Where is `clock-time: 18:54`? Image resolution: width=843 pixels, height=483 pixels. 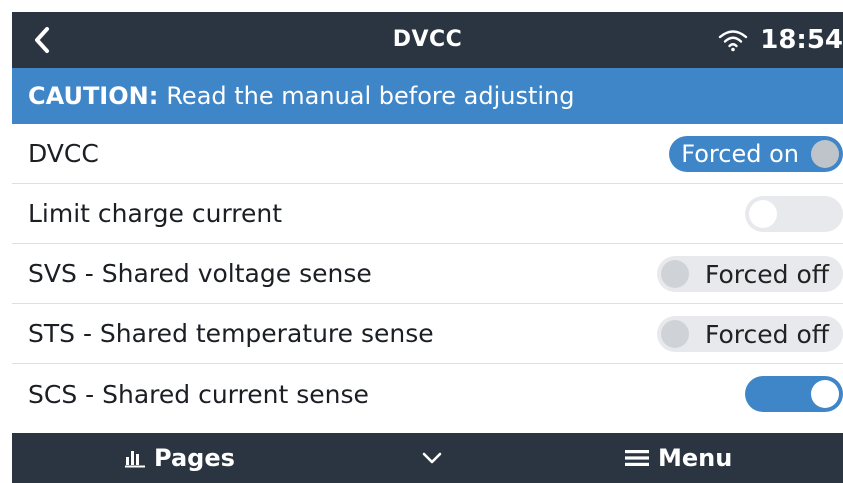
clock-time: 18:54 is located at coordinates (801, 40).